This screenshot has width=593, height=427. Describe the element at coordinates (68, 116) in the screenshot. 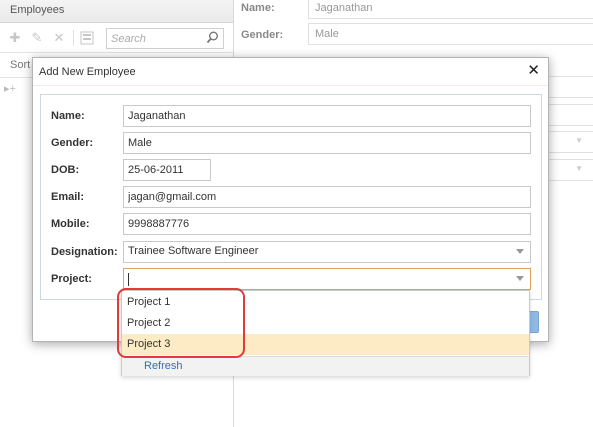

I see `name-label: Name:` at that location.